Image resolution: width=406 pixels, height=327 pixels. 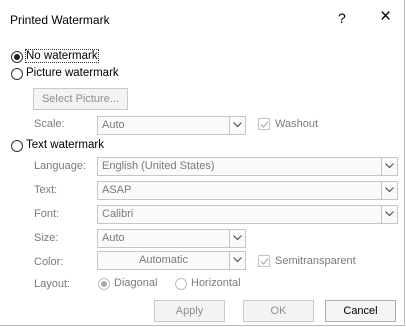 What do you see at coordinates (49, 124) in the screenshot?
I see `scale-label: Scale:` at bounding box center [49, 124].